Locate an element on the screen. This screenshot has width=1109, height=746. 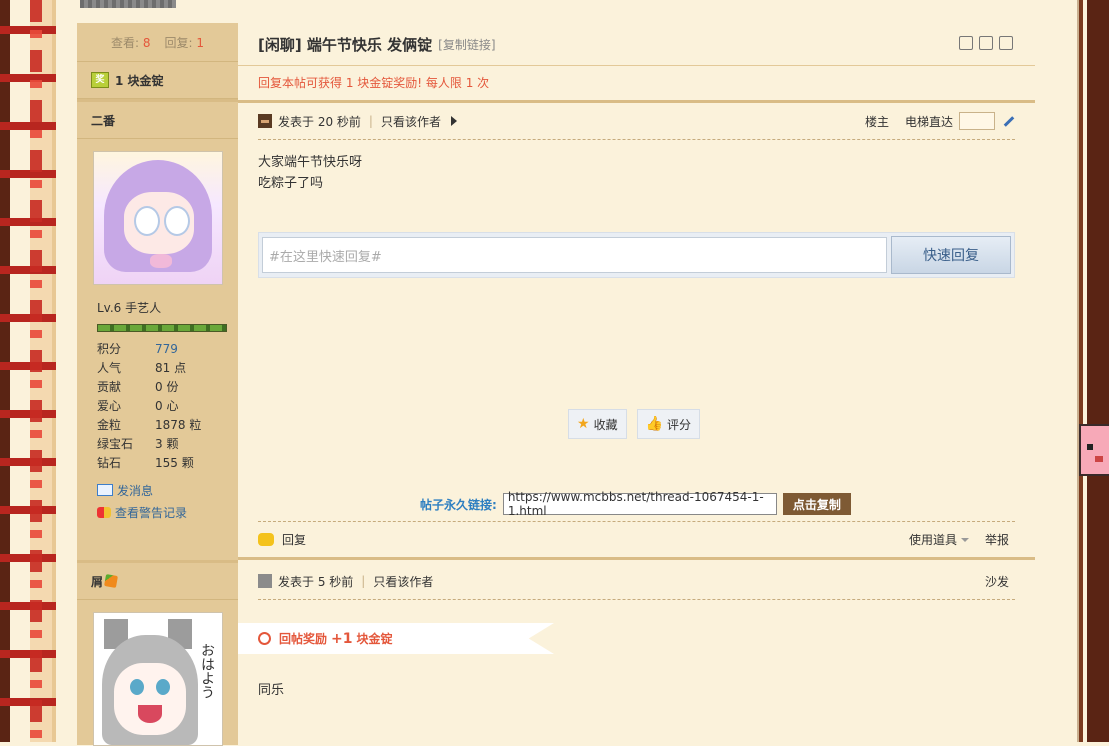
reply-count: 1 is located at coordinates (200, 42).